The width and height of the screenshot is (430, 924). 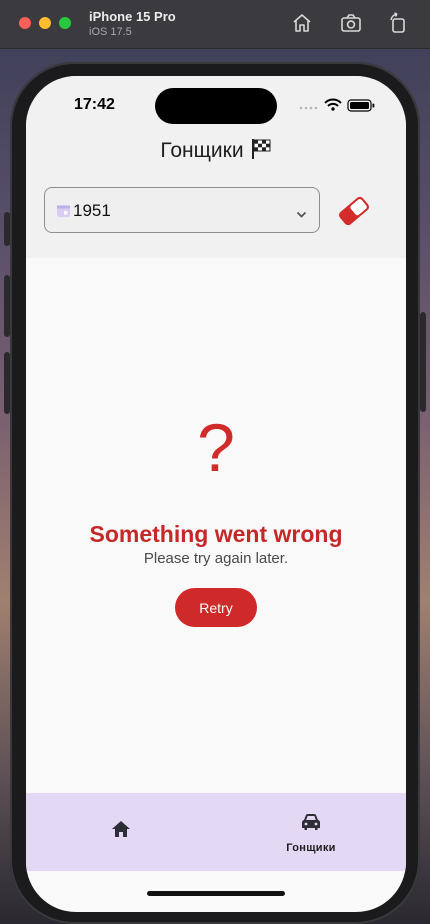 I want to click on wifi-icon, so click(x=333, y=104).